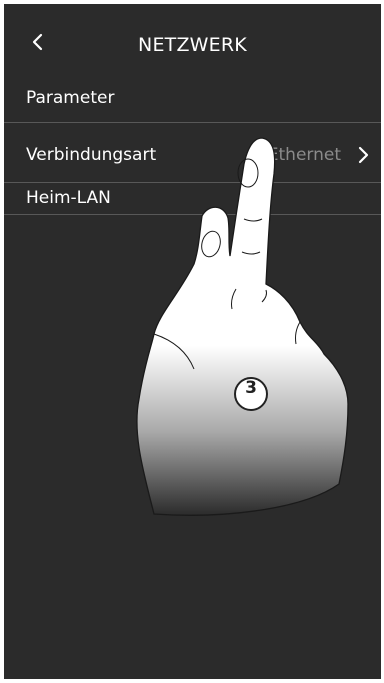 The width and height of the screenshot is (384, 683). I want to click on list-item-verbindungsart: Verbindungsart Ethernet, so click(192, 152).